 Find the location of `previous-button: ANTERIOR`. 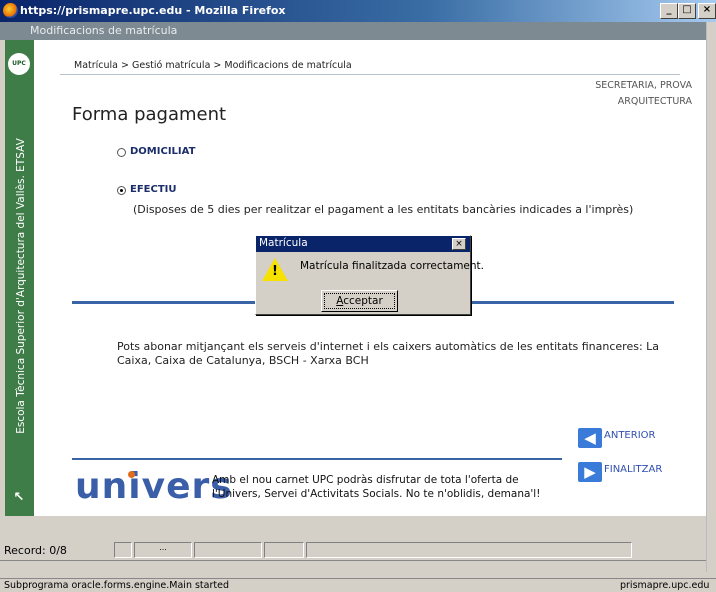

previous-button: ANTERIOR is located at coordinates (629, 435).